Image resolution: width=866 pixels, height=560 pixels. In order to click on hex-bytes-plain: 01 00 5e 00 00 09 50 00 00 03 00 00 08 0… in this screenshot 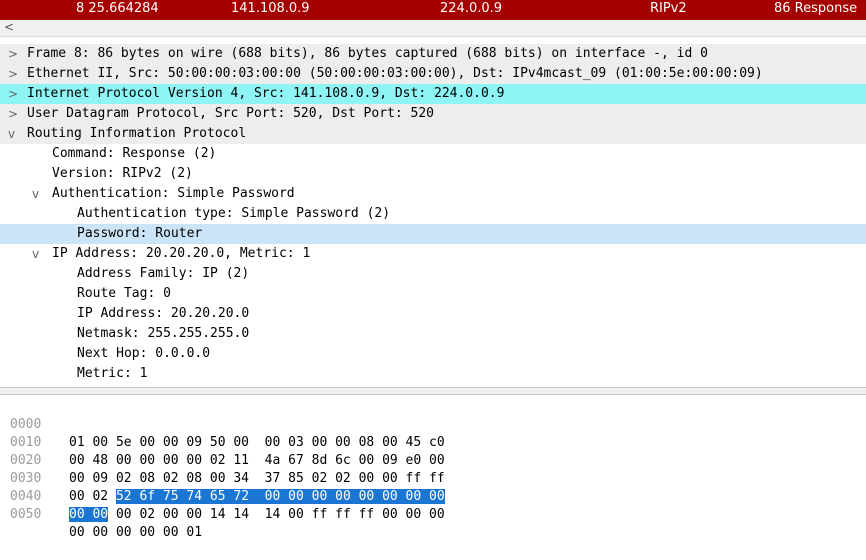, I will do `click(257, 442)`.